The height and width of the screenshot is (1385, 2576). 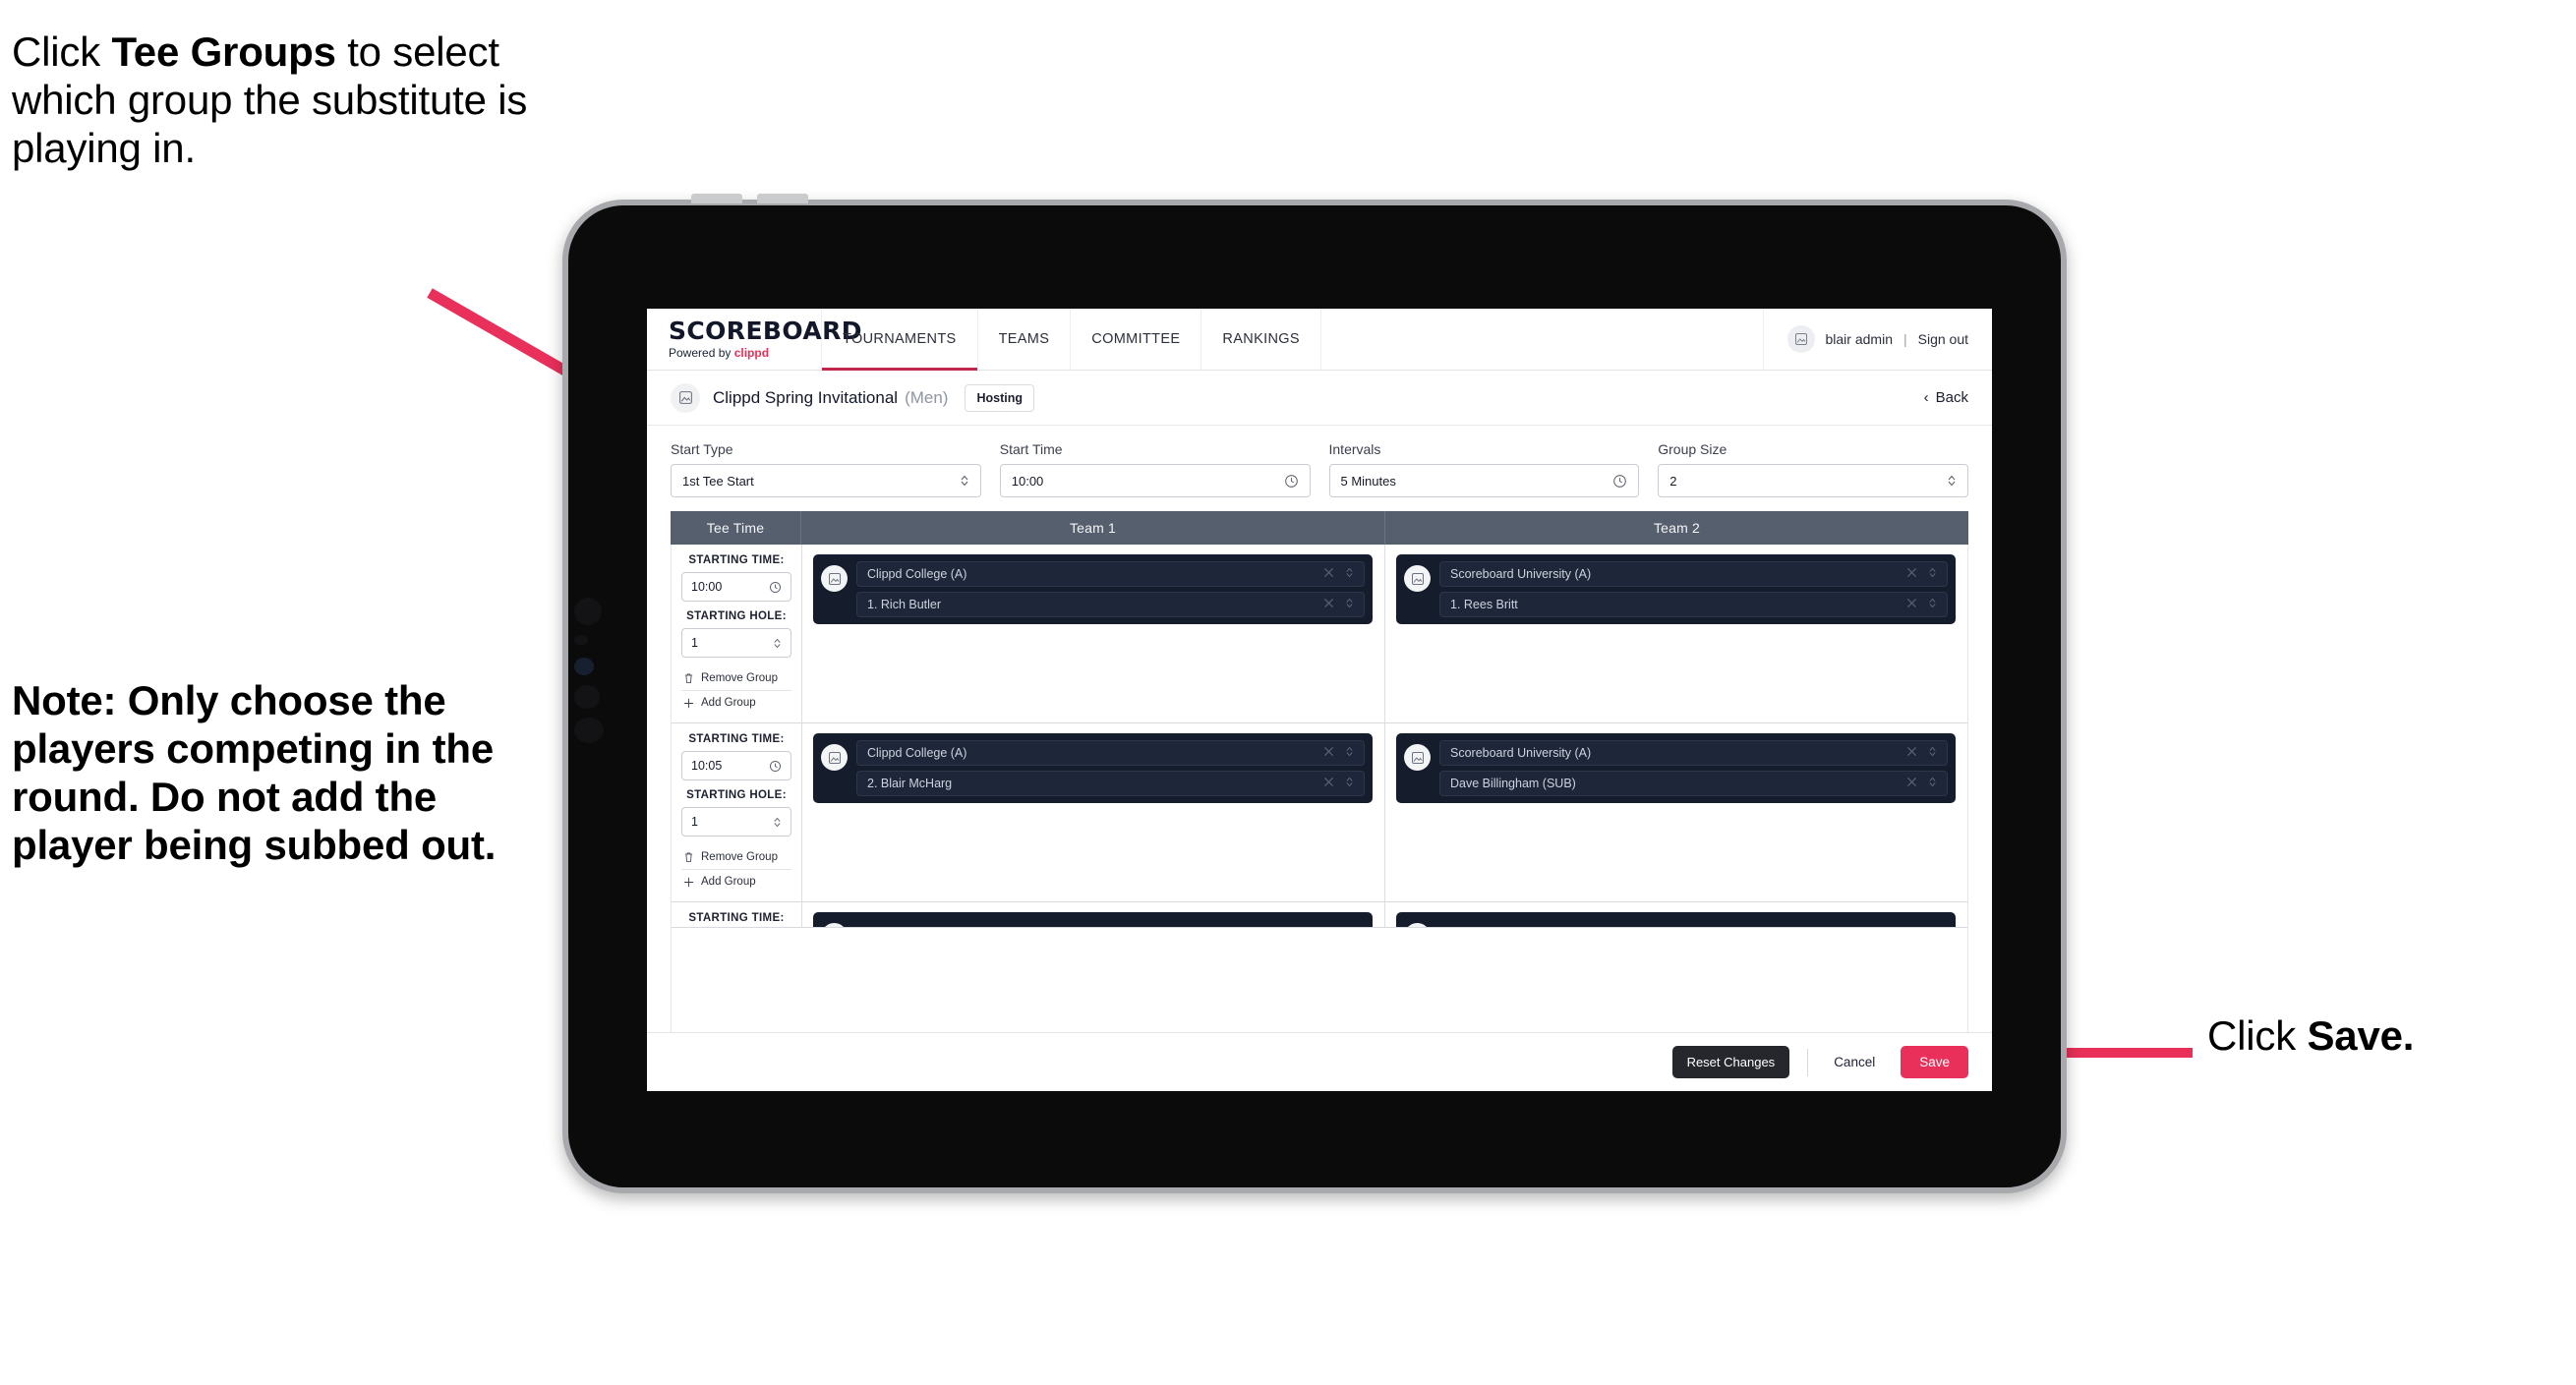 I want to click on brand-tagline: Powered by clippd, so click(x=745, y=353).